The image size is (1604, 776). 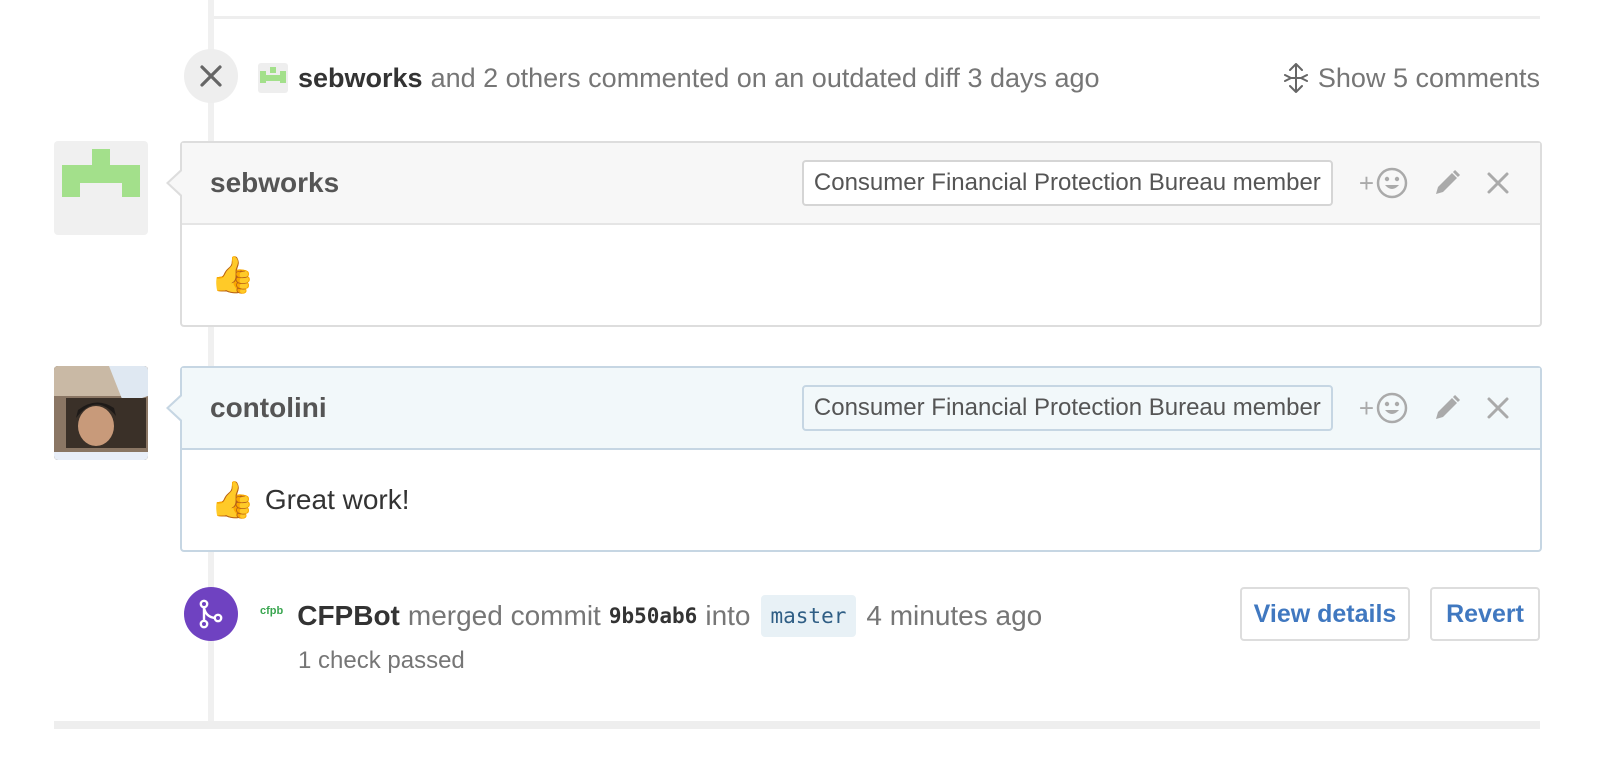 What do you see at coordinates (728, 615) in the screenshot?
I see `into-text: into` at bounding box center [728, 615].